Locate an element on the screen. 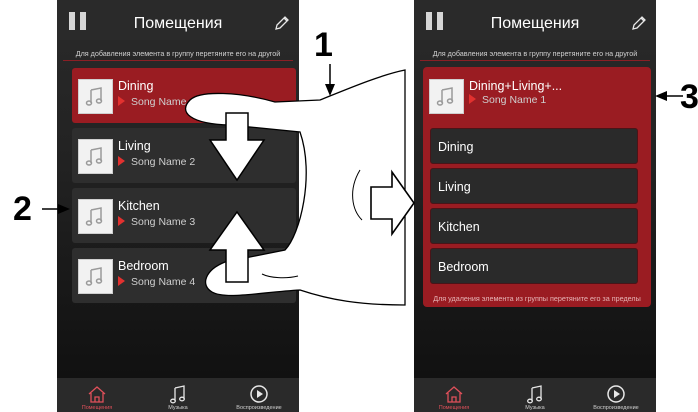 This screenshot has height=412, width=698. callout-2: 2 is located at coordinates (22, 209).